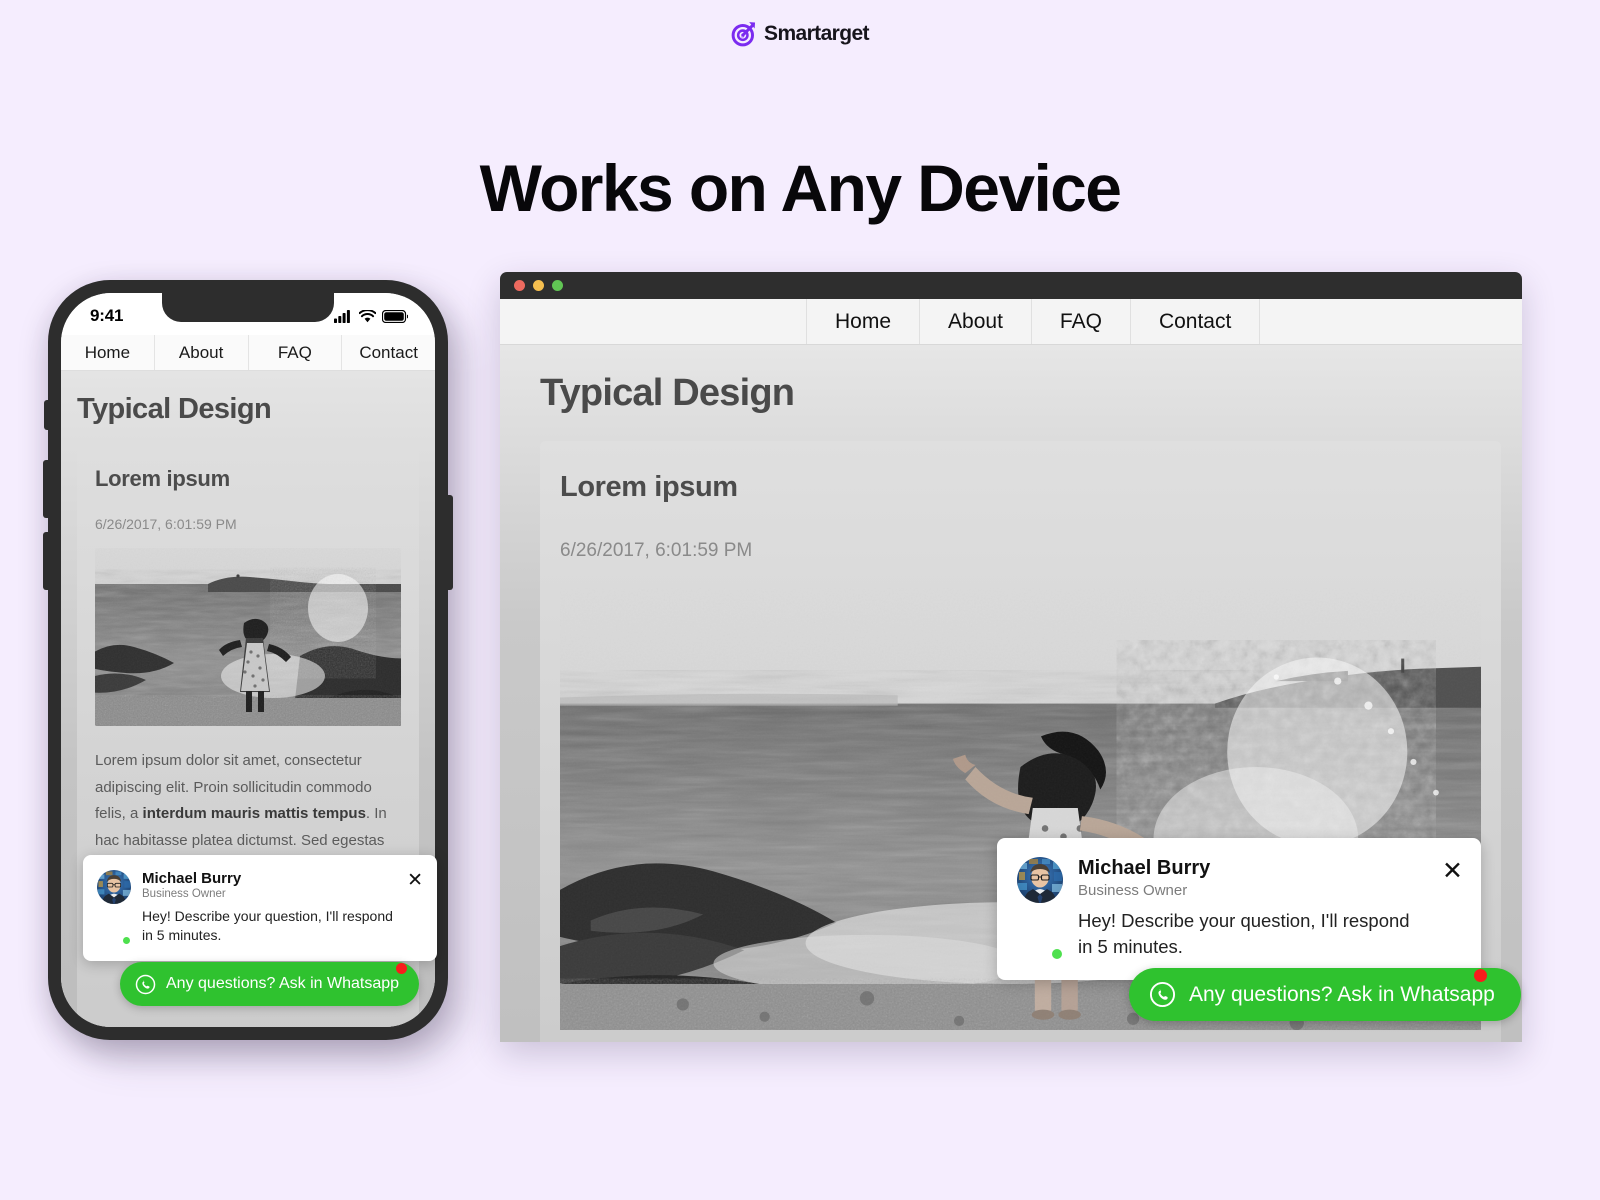 The width and height of the screenshot is (1600, 1200). I want to click on phone-chat-avatar-wrap, so click(114, 908).